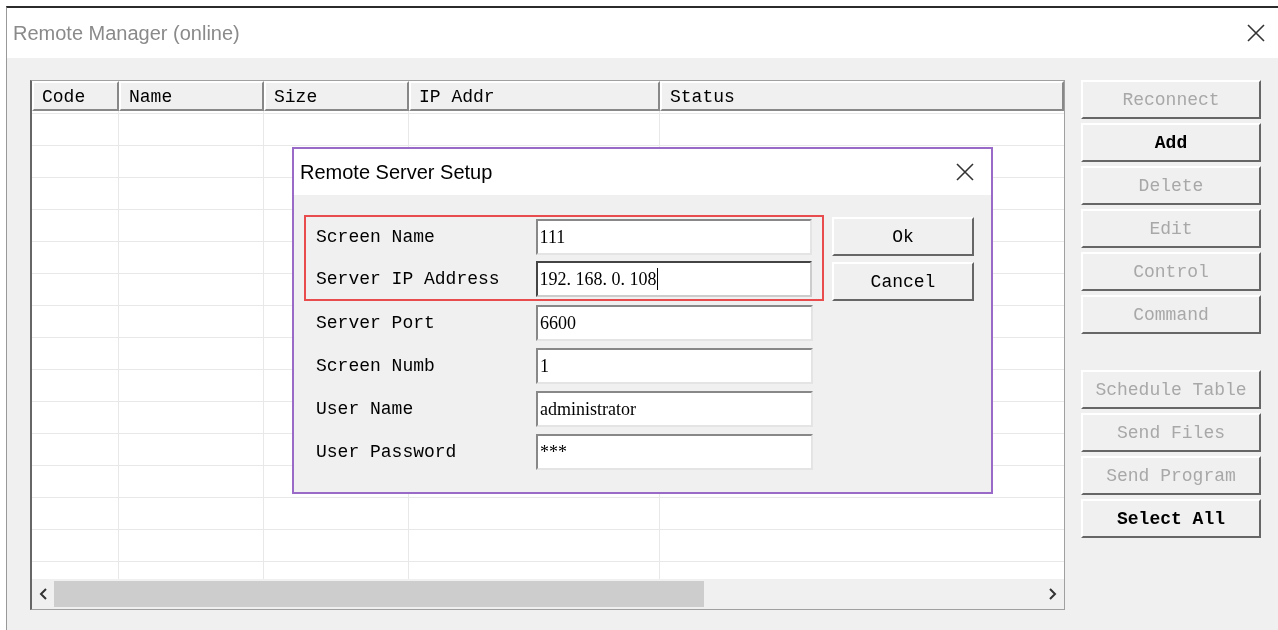 Image resolution: width=1278 pixels, height=630 pixels. What do you see at coordinates (191, 96) in the screenshot?
I see `column-header: Name` at bounding box center [191, 96].